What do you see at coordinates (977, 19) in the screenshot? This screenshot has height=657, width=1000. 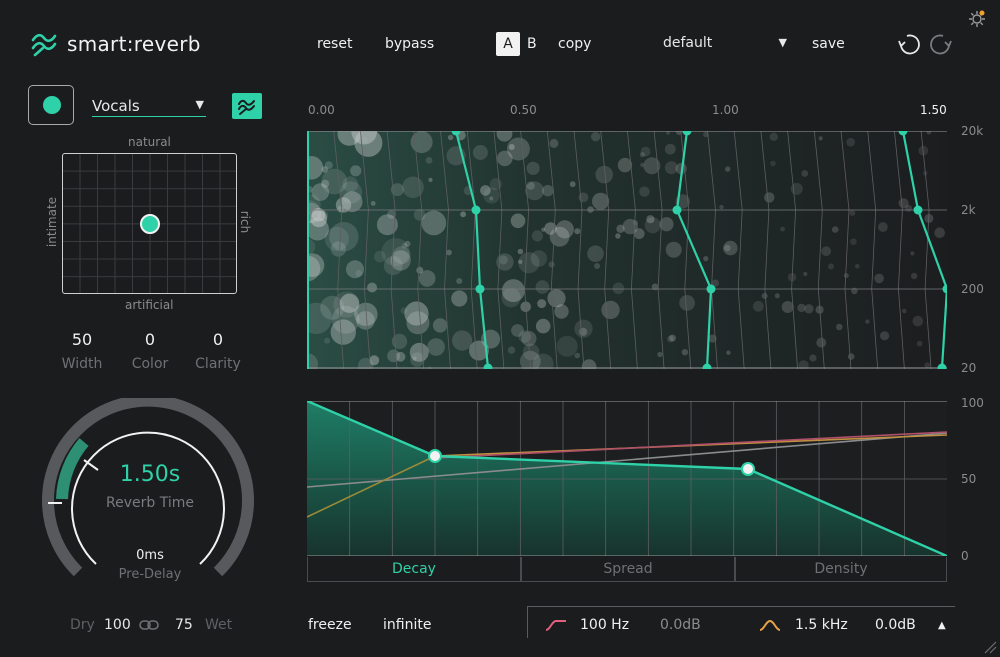 I see `settings-icon` at bounding box center [977, 19].